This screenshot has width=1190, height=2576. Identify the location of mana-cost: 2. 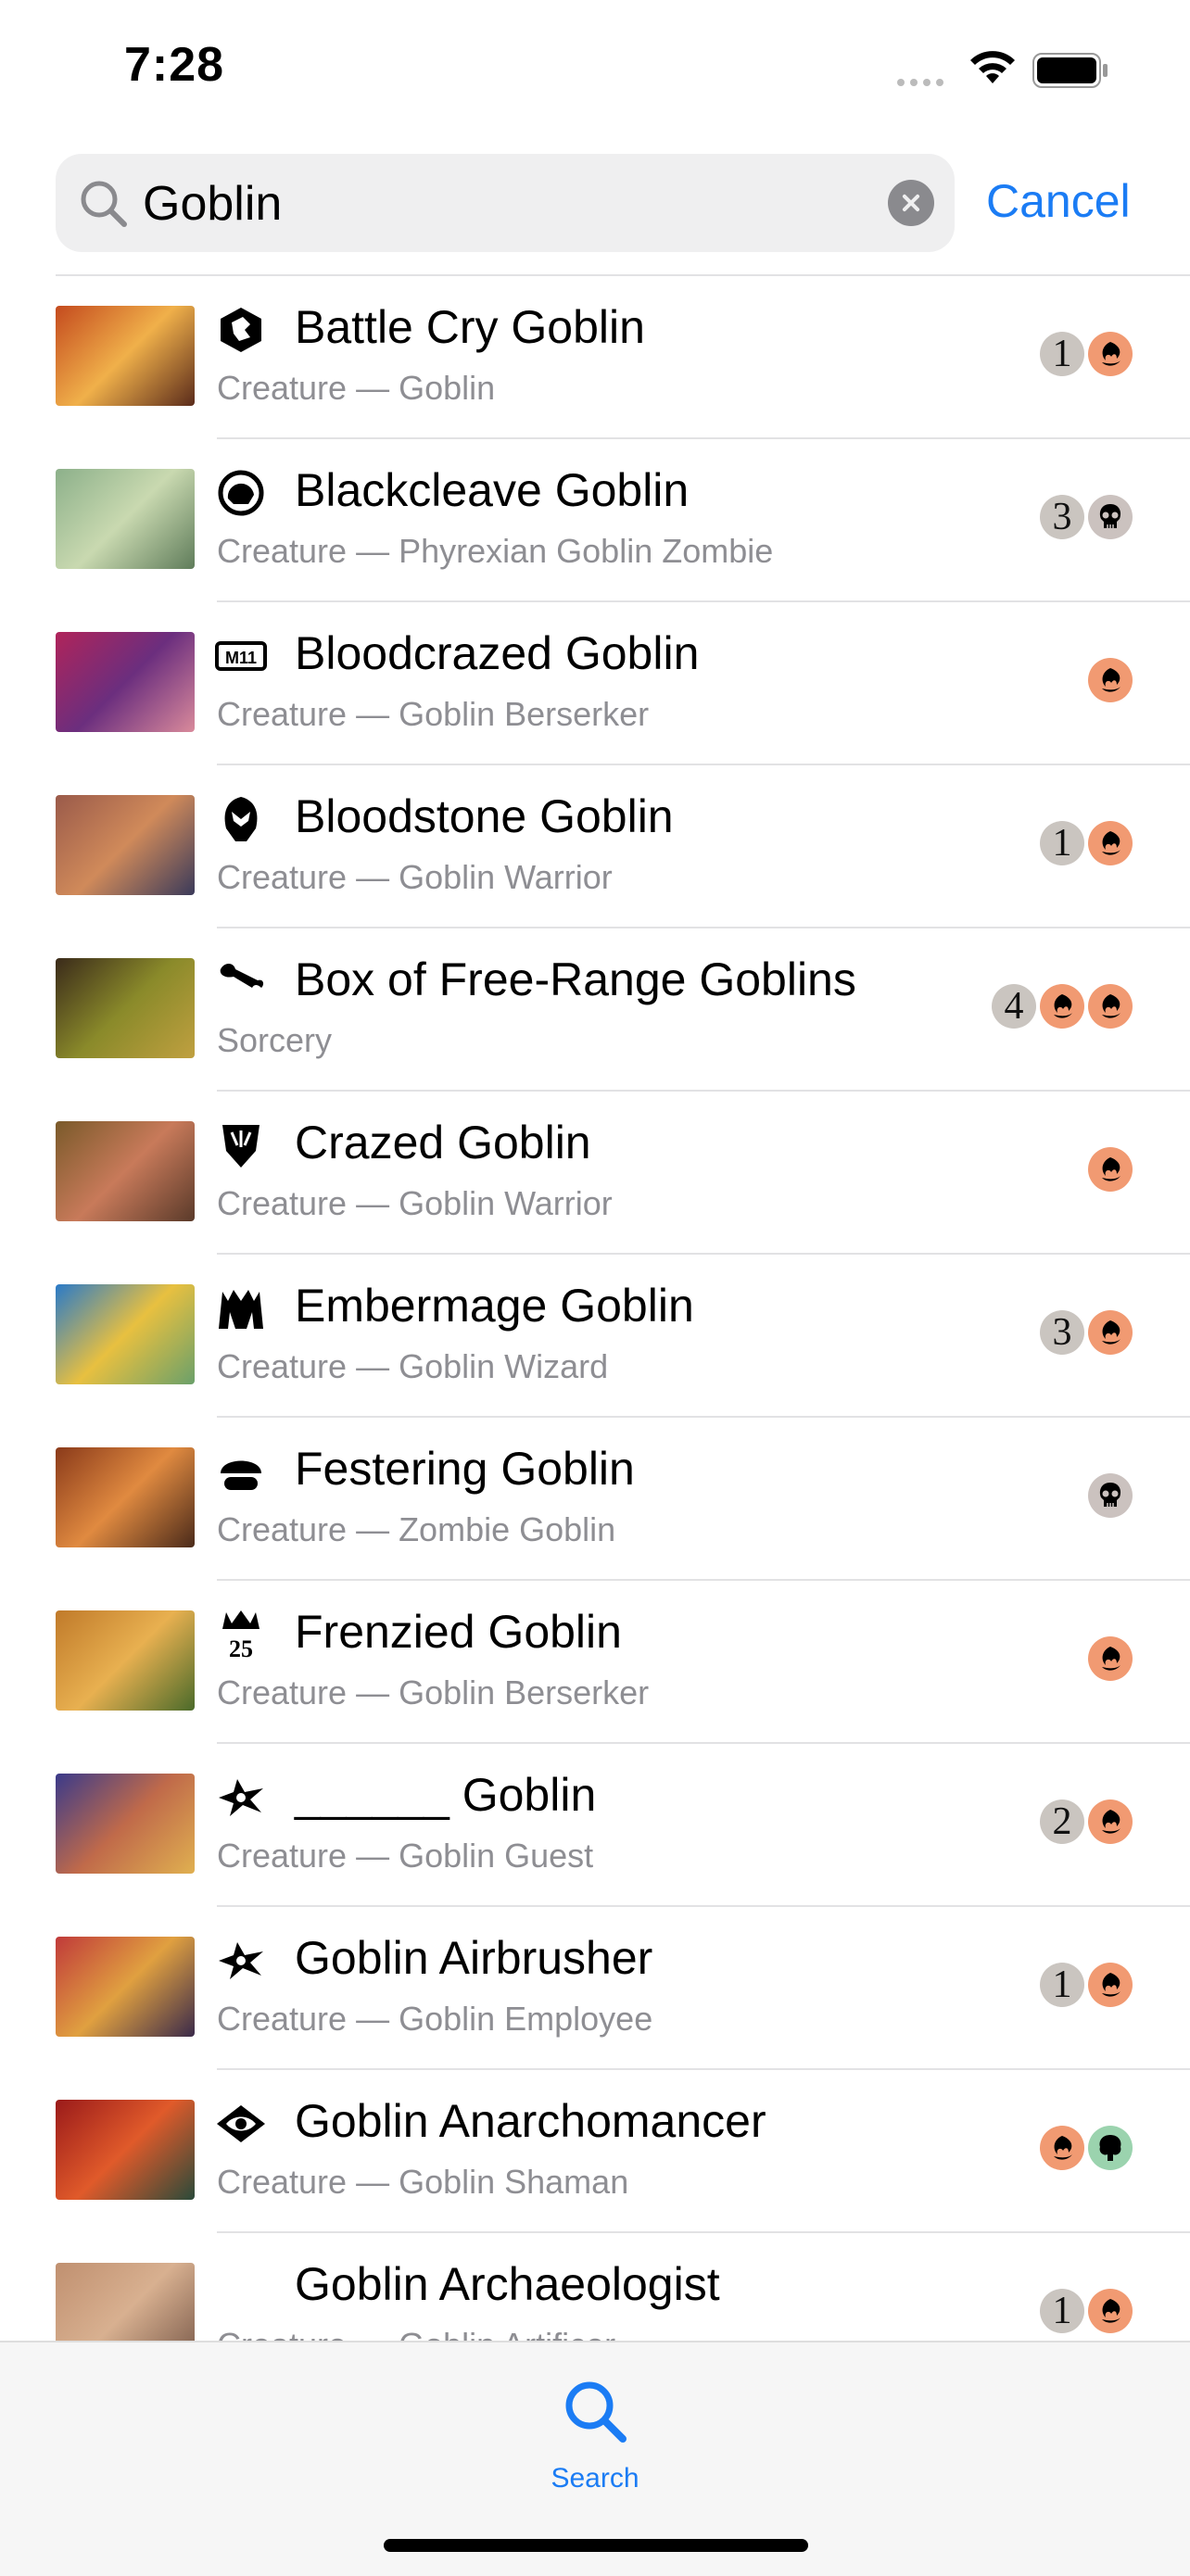
(1086, 1821).